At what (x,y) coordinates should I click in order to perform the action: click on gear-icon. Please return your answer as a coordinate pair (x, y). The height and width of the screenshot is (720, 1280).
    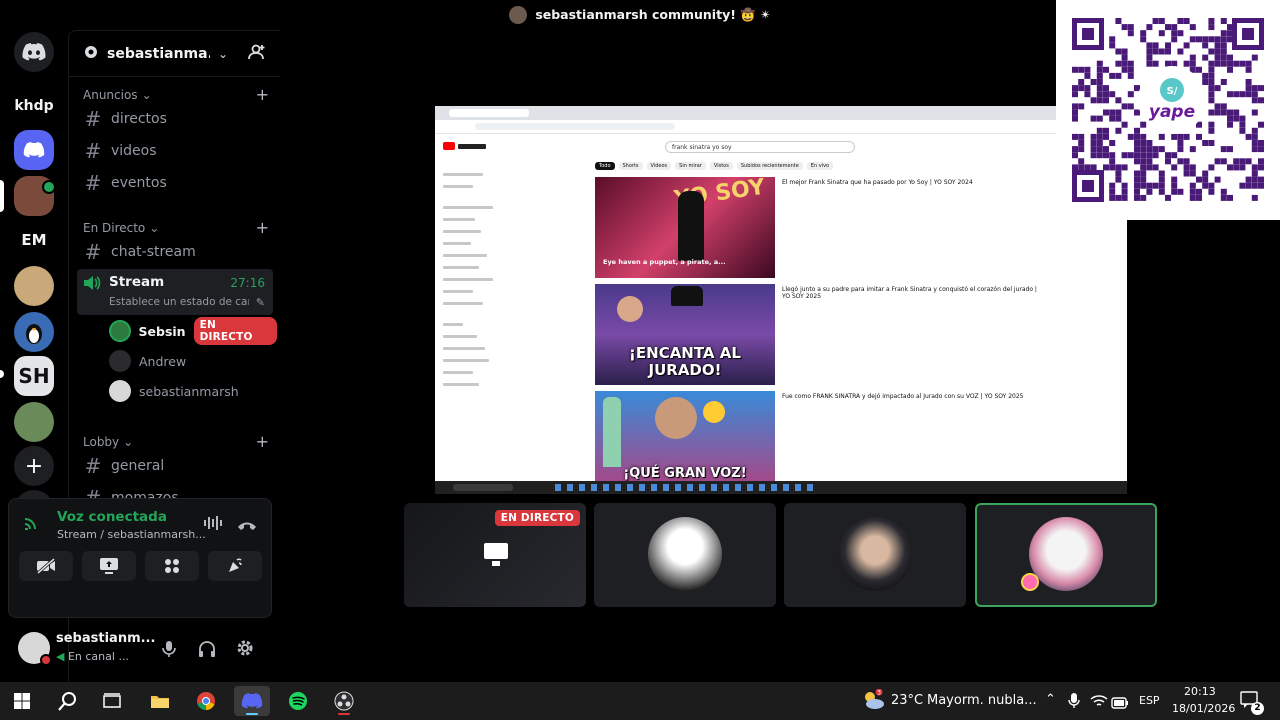
    Looking at the image, I should click on (245, 650).